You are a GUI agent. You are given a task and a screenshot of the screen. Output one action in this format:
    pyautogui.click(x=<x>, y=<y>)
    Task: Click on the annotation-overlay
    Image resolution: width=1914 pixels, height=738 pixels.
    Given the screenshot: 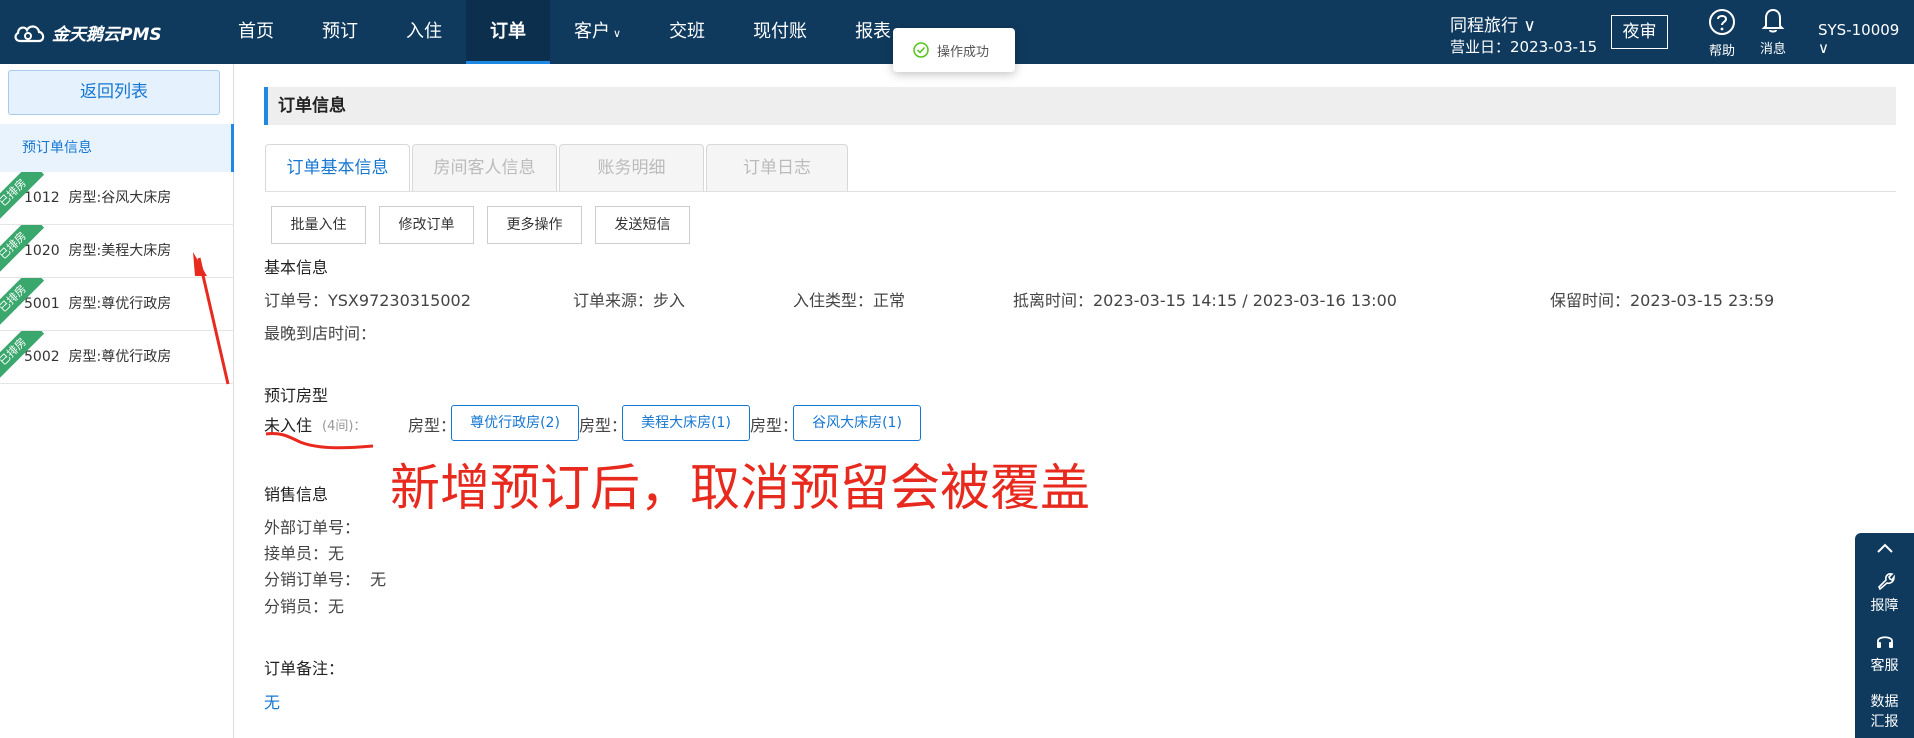 What is the action you would take?
    pyautogui.click(x=283, y=351)
    